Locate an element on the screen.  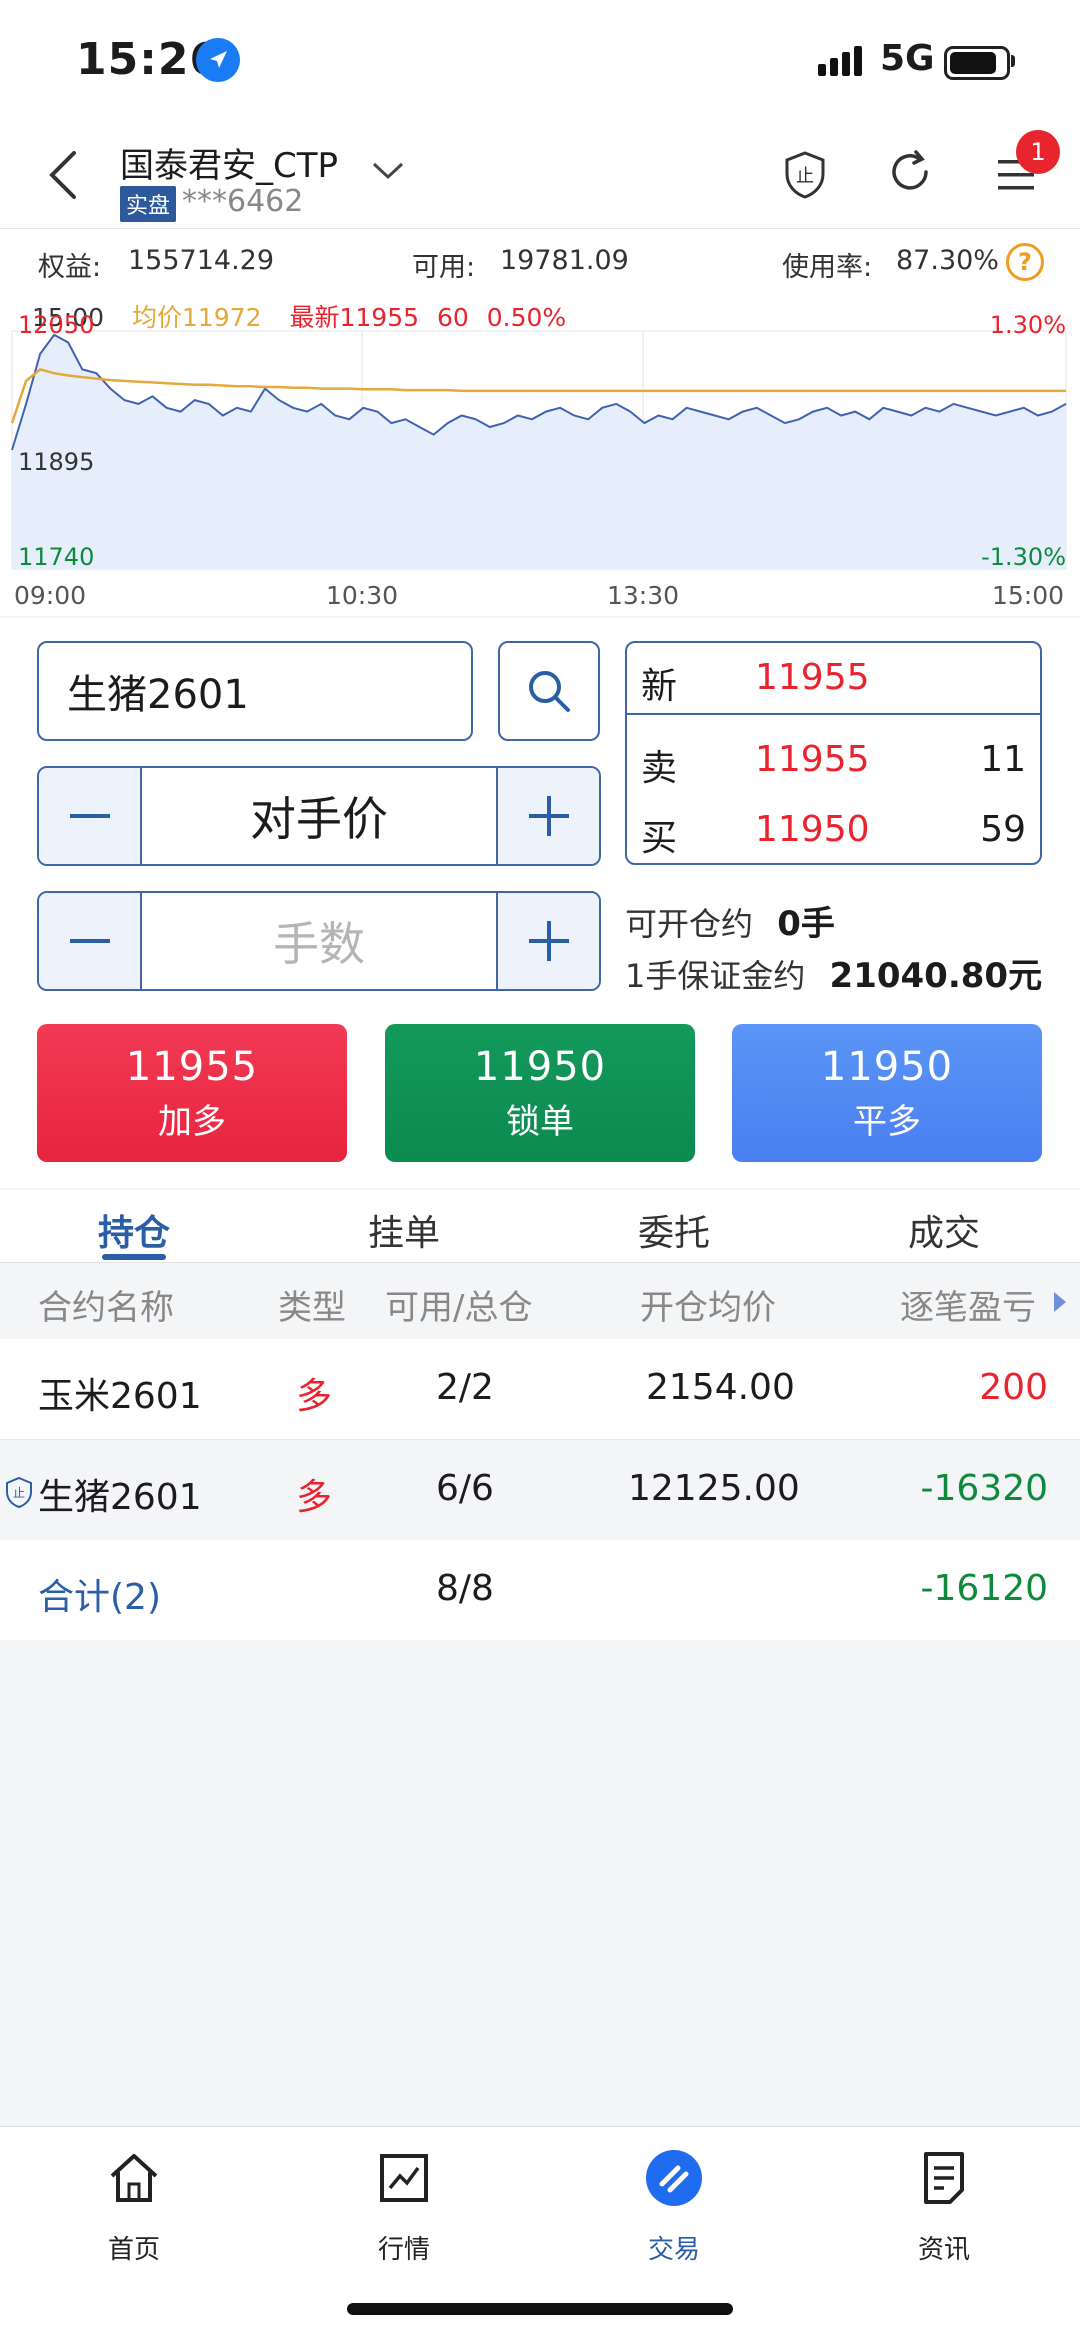
price-minus-button is located at coordinates (90, 816).